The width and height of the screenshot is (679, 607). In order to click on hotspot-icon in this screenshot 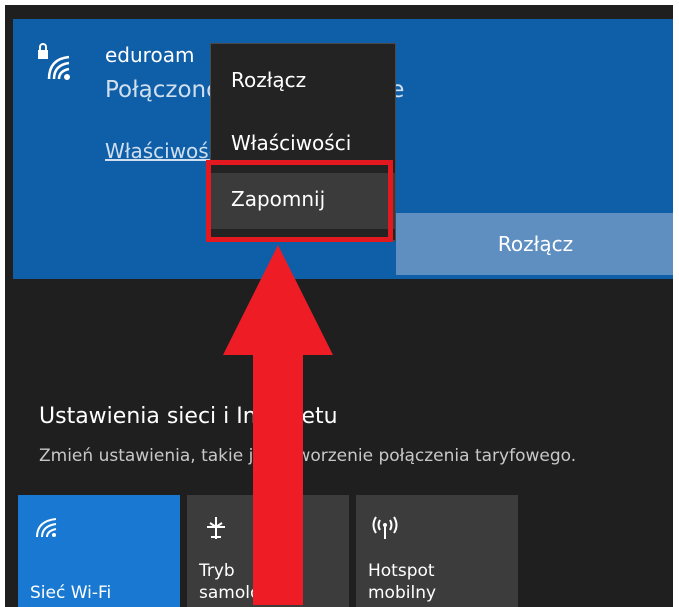, I will do `click(385, 527)`.